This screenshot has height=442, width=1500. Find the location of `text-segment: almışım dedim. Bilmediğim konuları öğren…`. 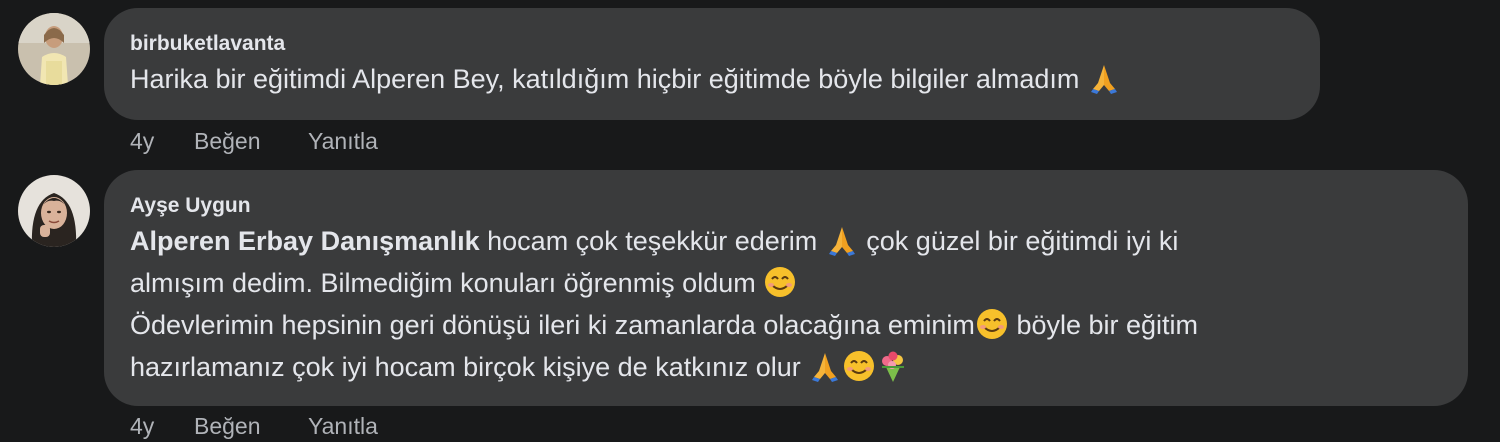

text-segment: almışım dedim. Bilmediğim konuları öğren… is located at coordinates (447, 283).